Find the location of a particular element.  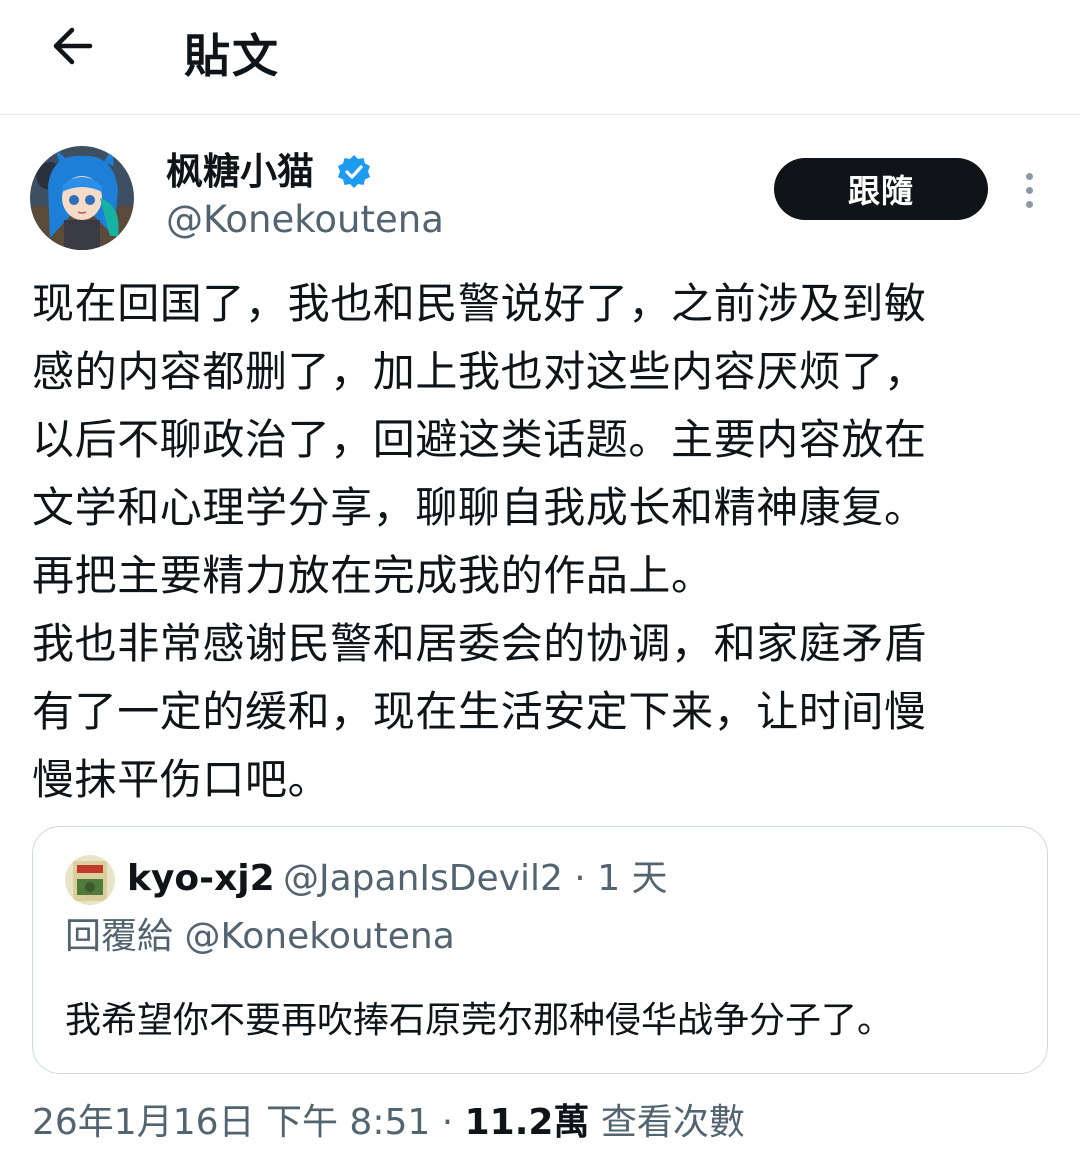

author-handle: @Konekoutena is located at coordinates (305, 220).